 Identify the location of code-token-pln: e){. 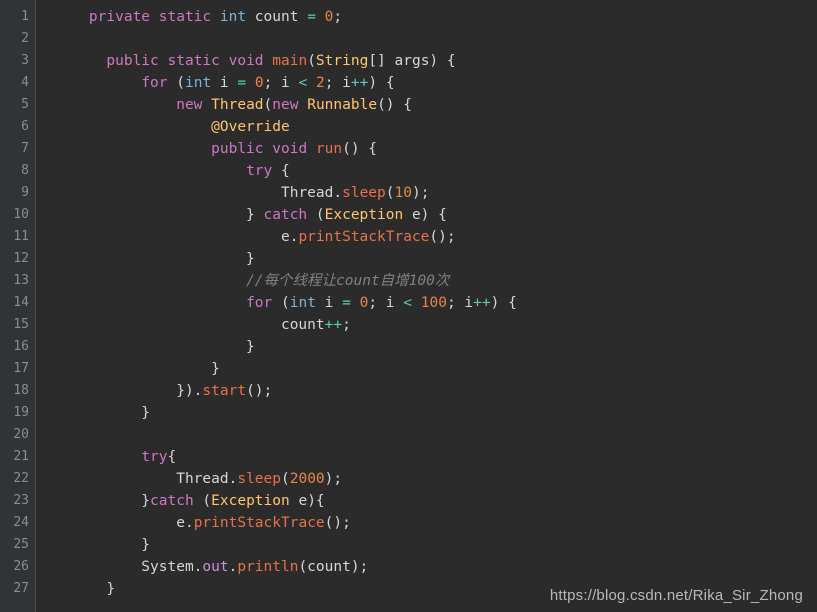
(307, 501).